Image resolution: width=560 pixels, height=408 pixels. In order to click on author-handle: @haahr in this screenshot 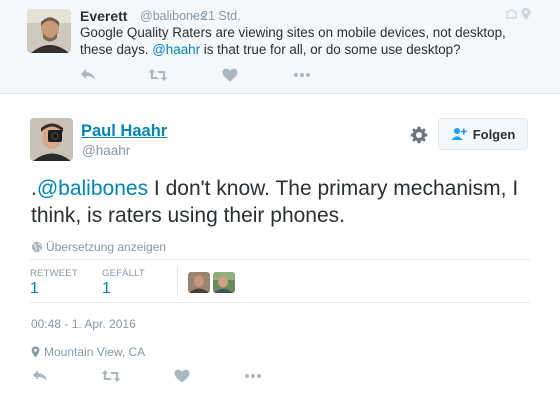, I will do `click(106, 150)`.